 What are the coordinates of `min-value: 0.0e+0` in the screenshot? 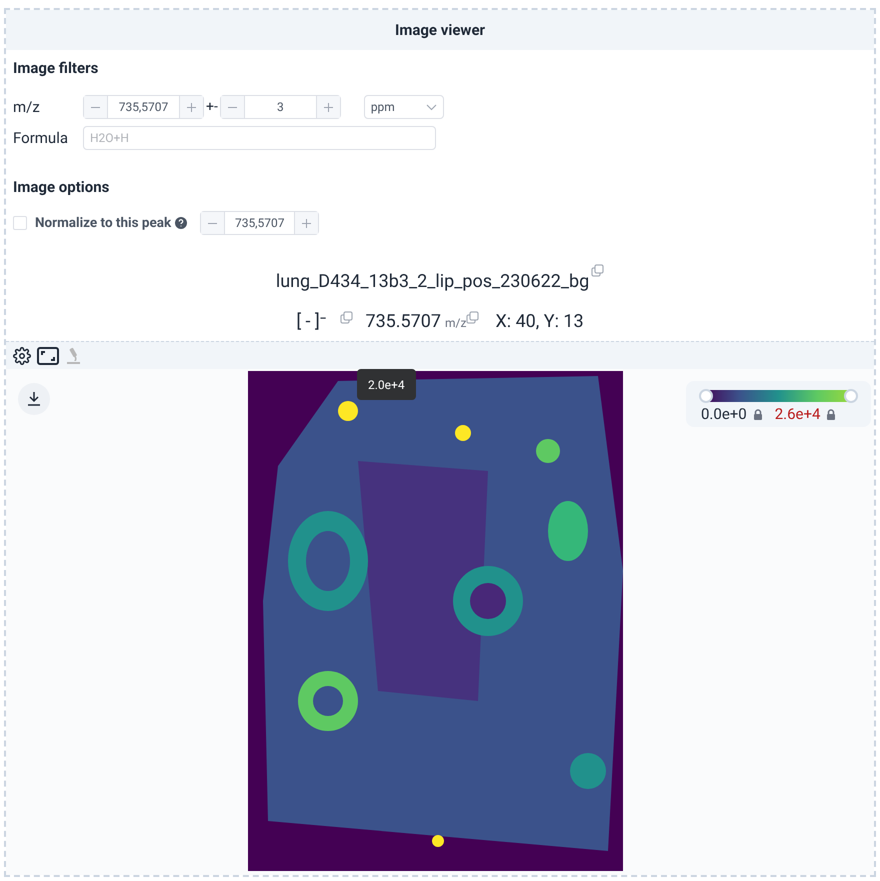 It's located at (724, 414).